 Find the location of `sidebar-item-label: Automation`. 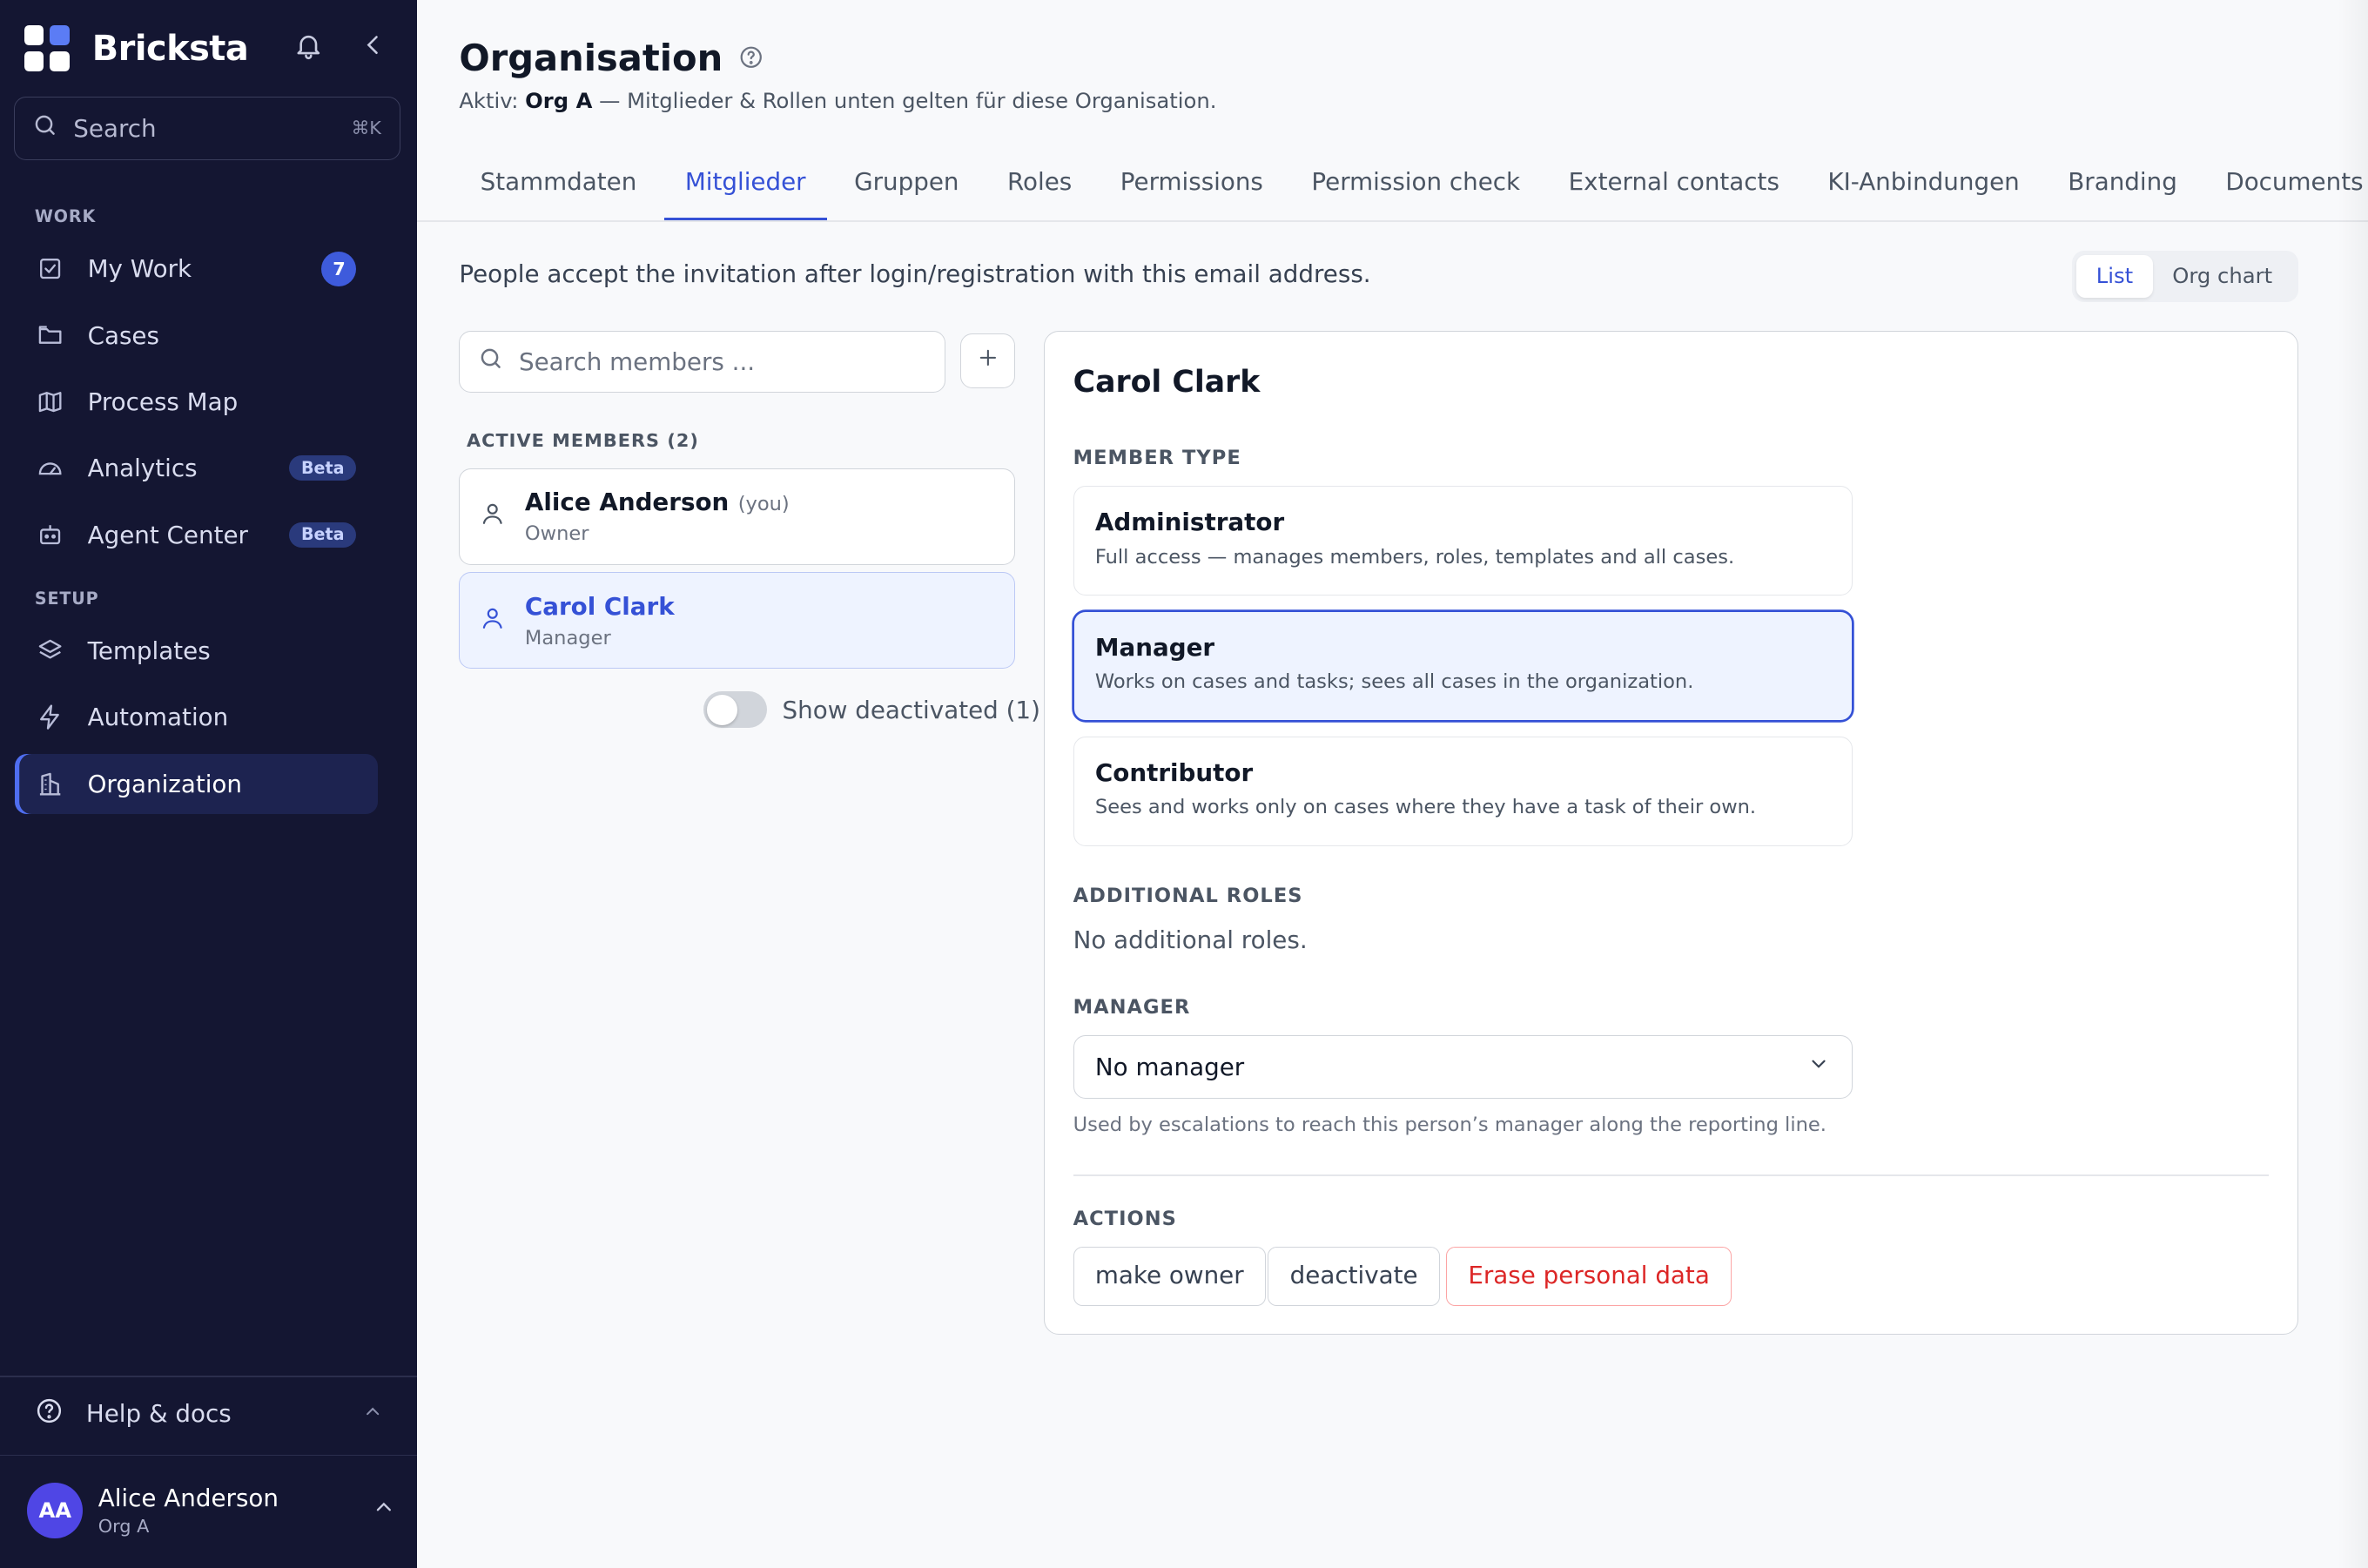

sidebar-item-label: Automation is located at coordinates (158, 717).